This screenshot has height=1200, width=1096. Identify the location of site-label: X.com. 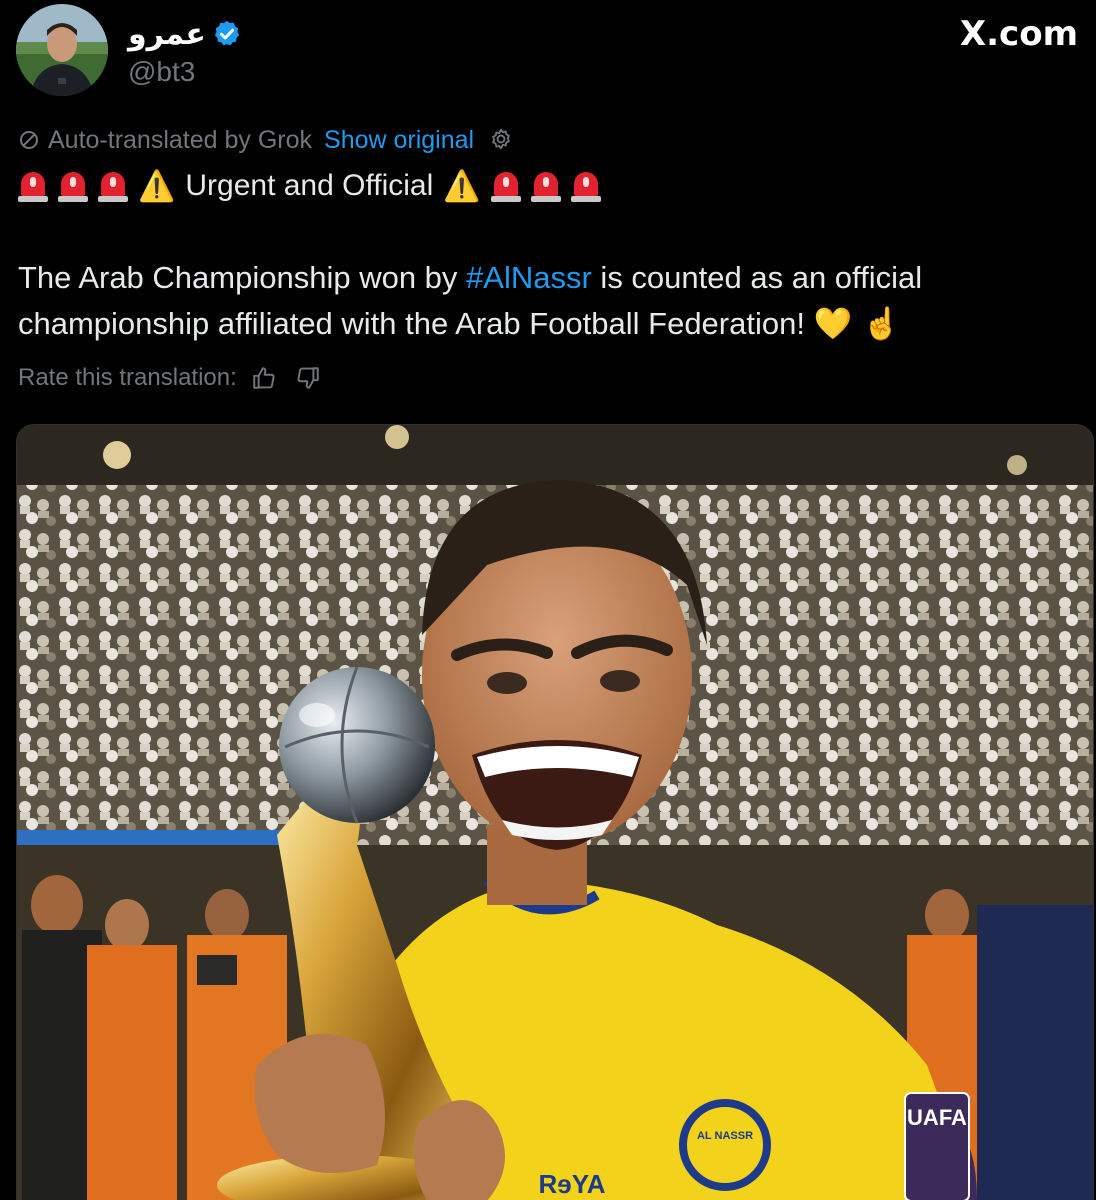
(1018, 34).